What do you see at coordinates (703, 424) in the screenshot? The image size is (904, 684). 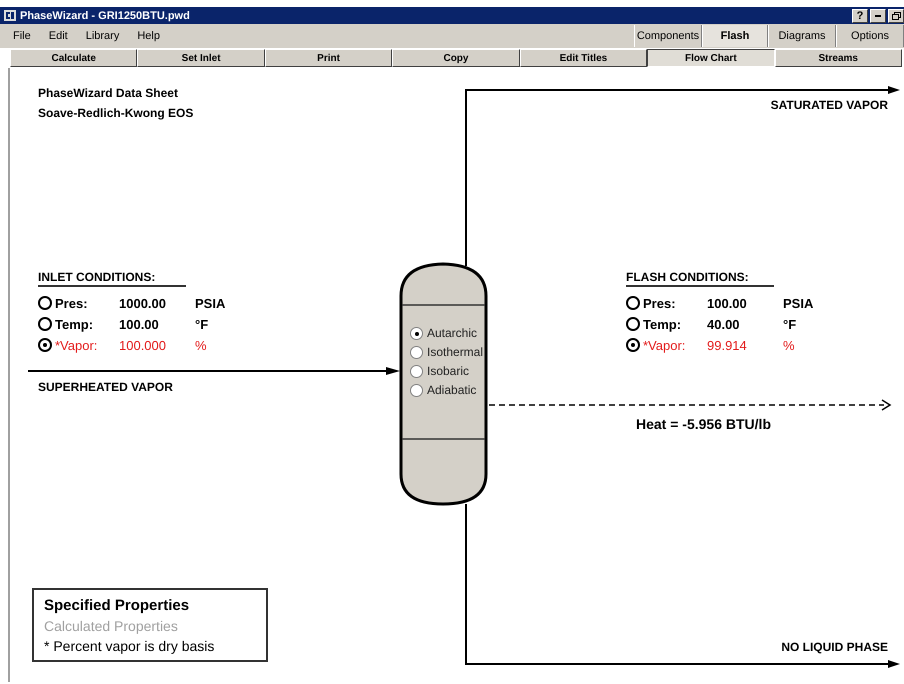 I see `heat-label: Heat = -5.956 BTU/lb` at bounding box center [703, 424].